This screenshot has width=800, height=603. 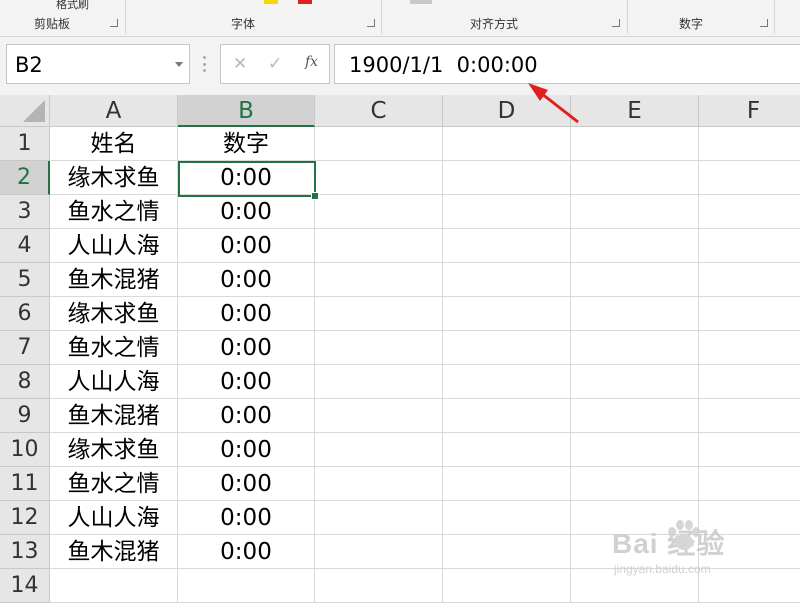 I want to click on cell-b6: 0:00, so click(x=246, y=314).